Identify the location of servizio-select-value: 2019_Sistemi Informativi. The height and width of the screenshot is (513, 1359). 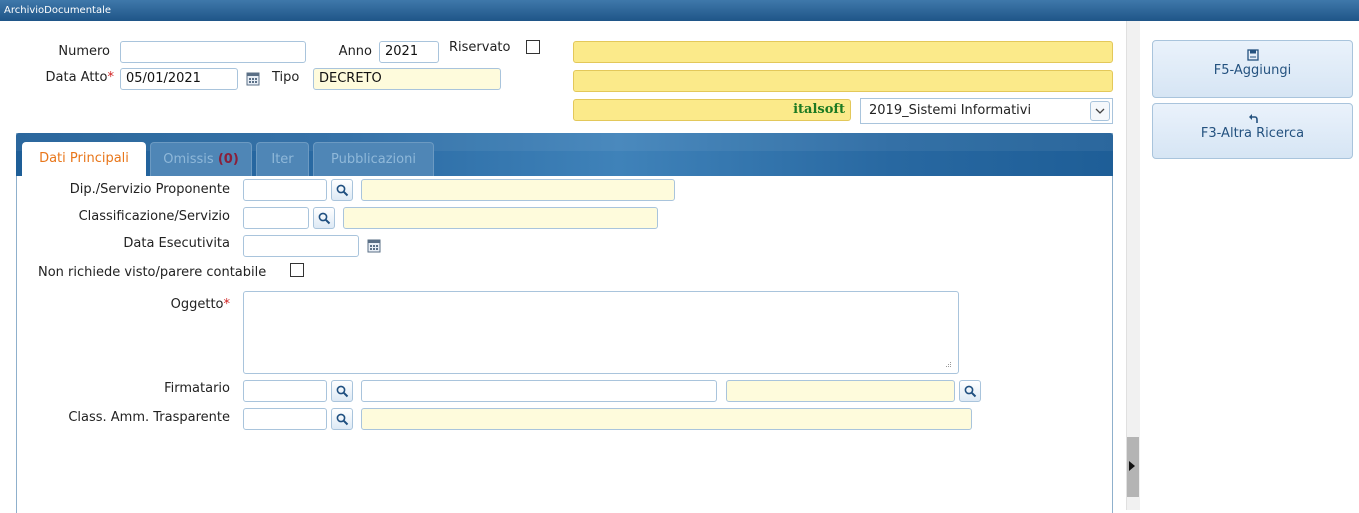
(950, 110).